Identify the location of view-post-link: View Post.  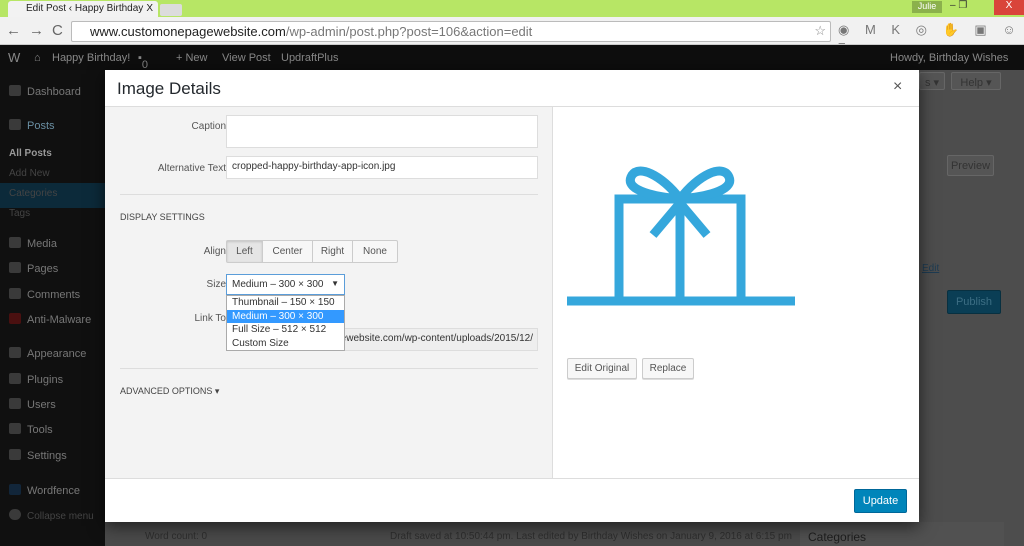
(246, 58).